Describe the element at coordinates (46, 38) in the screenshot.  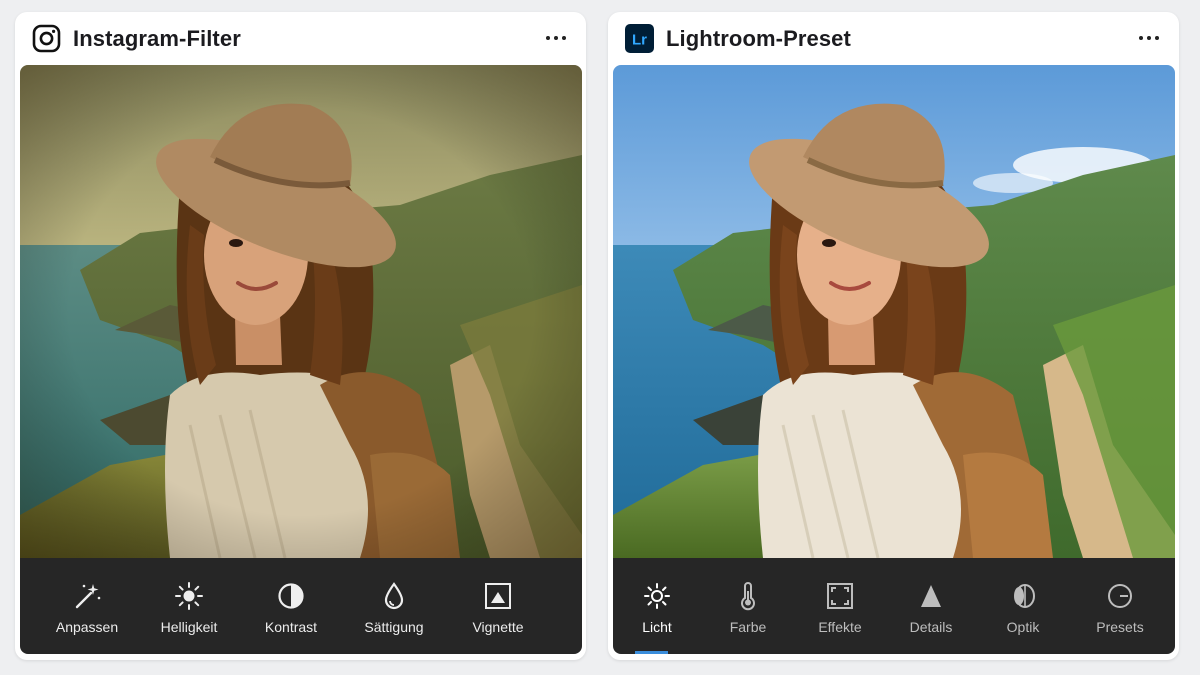
I see `instagram-icon` at that location.